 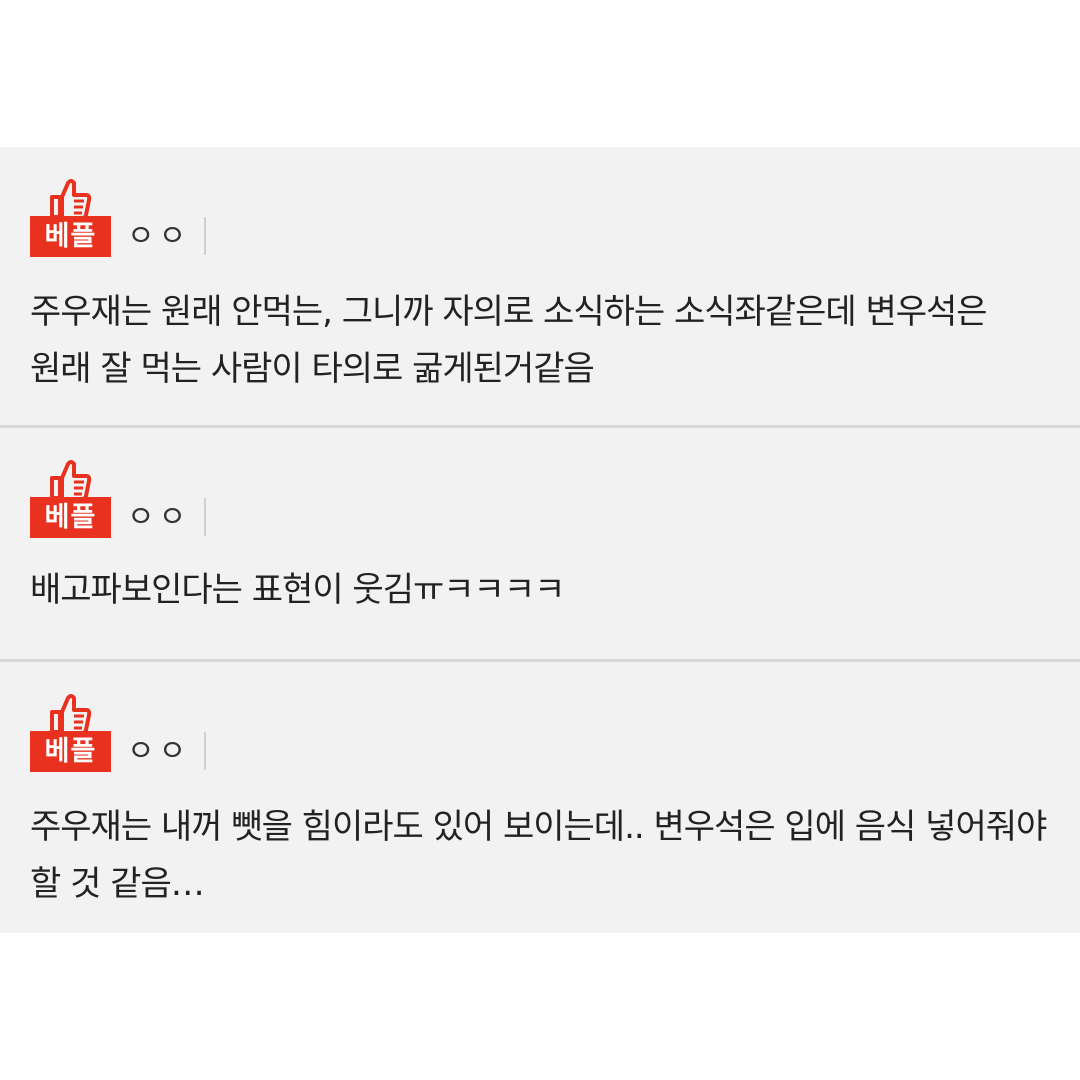 I want to click on comment-text: 배고파보인다는 표현이 웃김ㅠㅋㅋㅋㅋ, so click(x=297, y=590).